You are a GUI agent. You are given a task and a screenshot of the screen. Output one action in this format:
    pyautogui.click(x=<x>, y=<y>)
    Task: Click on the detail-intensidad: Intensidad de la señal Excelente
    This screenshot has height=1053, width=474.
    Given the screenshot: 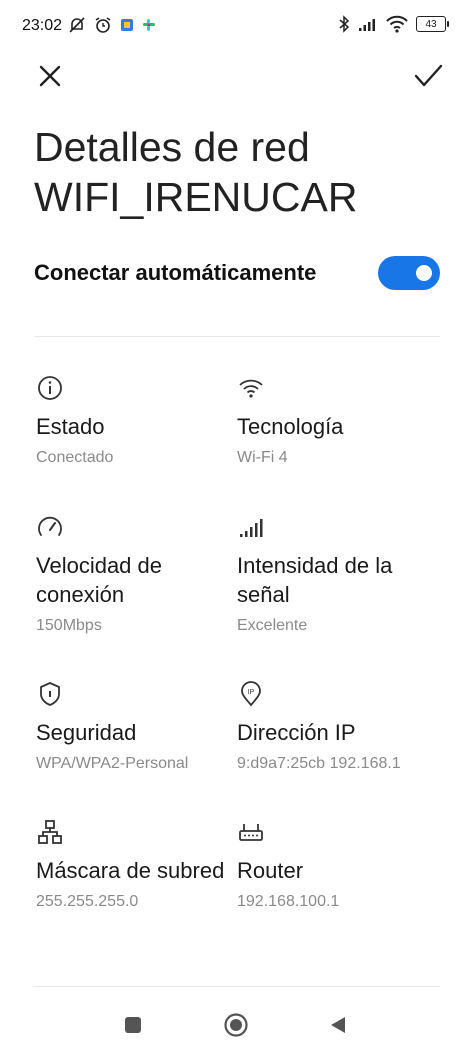 What is the action you would take?
    pyautogui.click(x=342, y=574)
    